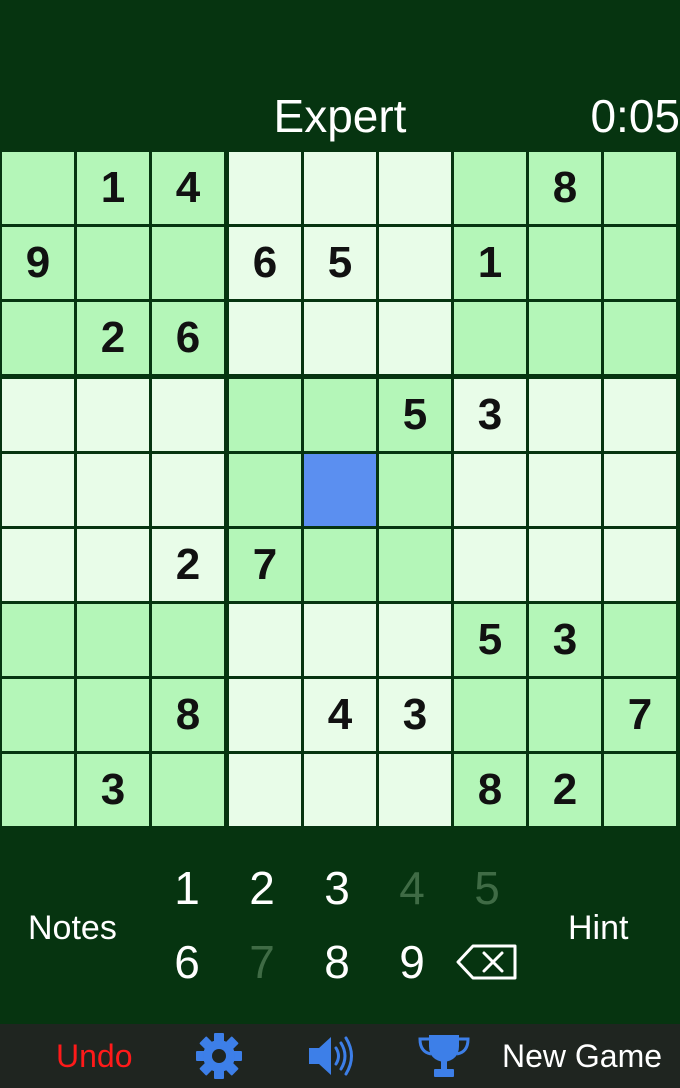  What do you see at coordinates (444, 1056) in the screenshot?
I see `trophy-icon` at bounding box center [444, 1056].